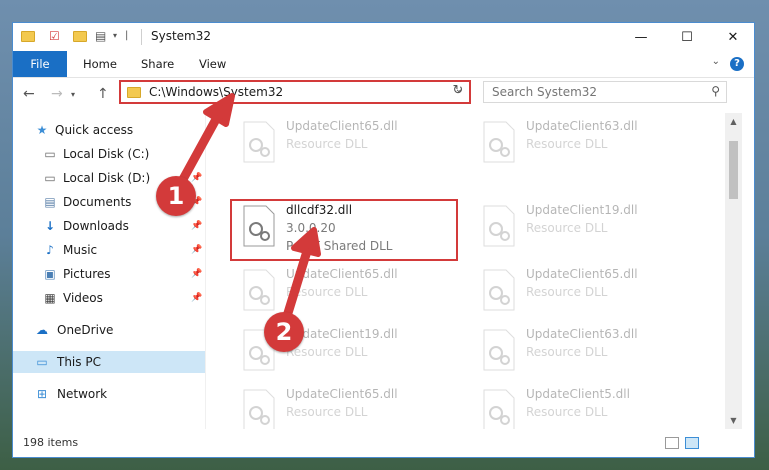 The image size is (769, 470). I want to click on navigation-bar: ← → ▾ ↑ C:\Windows\System32 ⌄ ↻ ⚲, so click(383, 95).